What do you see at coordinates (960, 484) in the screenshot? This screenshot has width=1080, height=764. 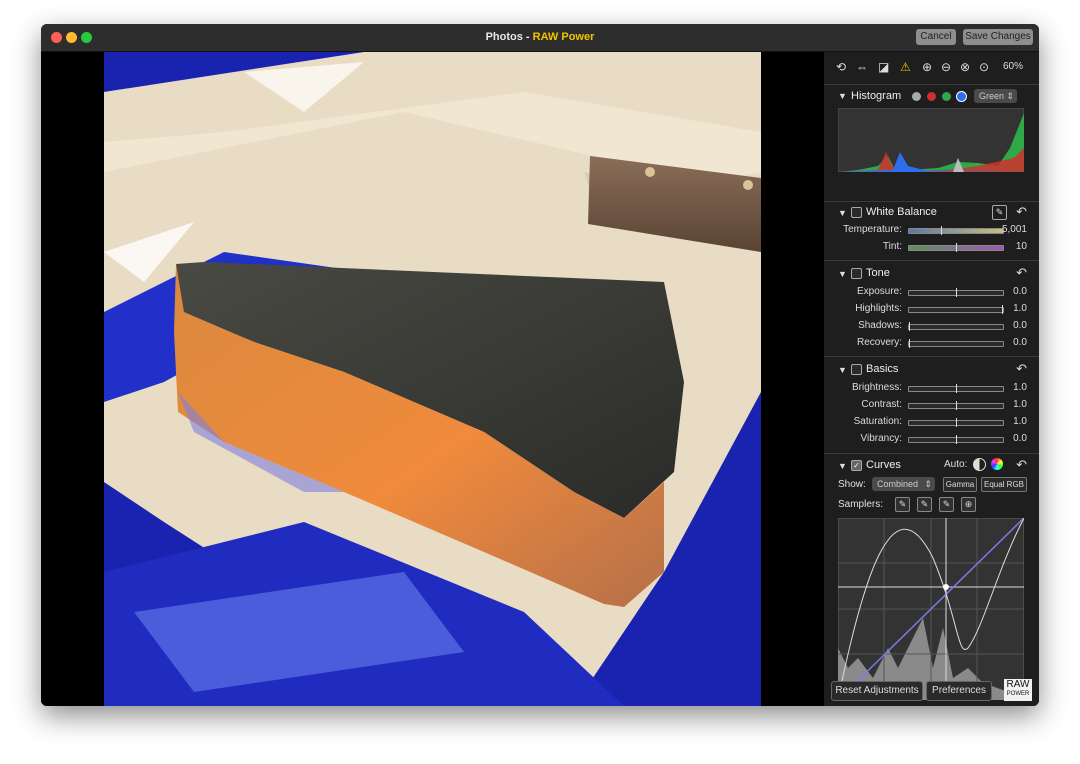 I see `gamma-button: Gamma` at bounding box center [960, 484].